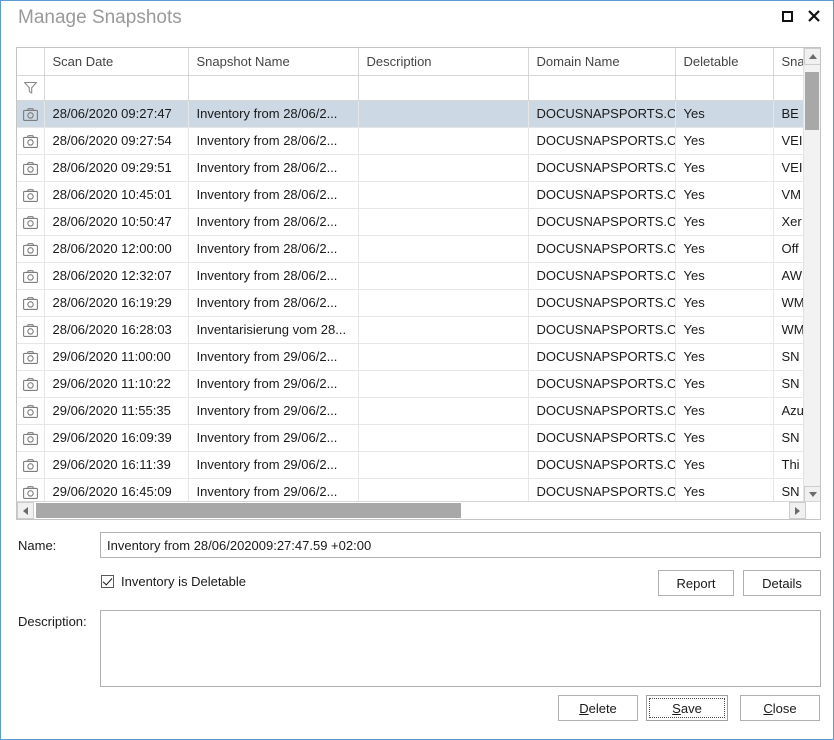 The height and width of the screenshot is (740, 834). Describe the element at coordinates (788, 222) in the screenshot. I see `cell-snapshot: Xer` at that location.